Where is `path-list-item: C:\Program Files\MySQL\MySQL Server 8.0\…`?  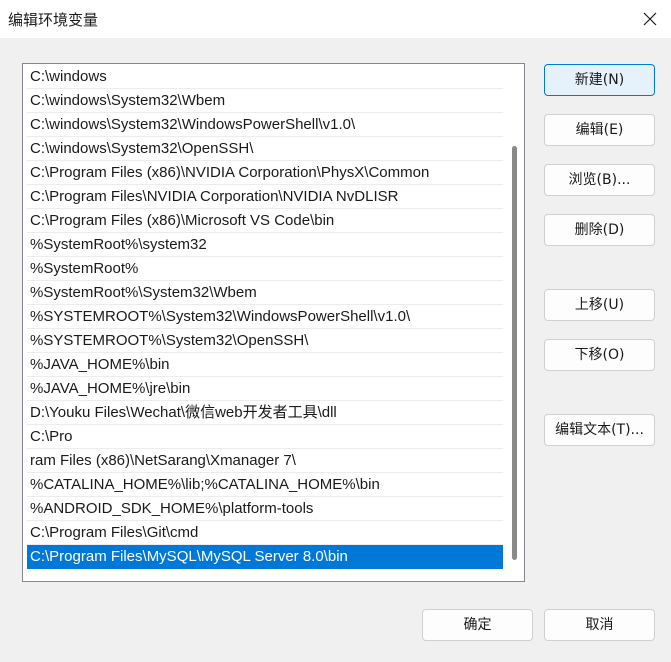 path-list-item: C:\Program Files\MySQL\MySQL Server 8.0\… is located at coordinates (265, 557).